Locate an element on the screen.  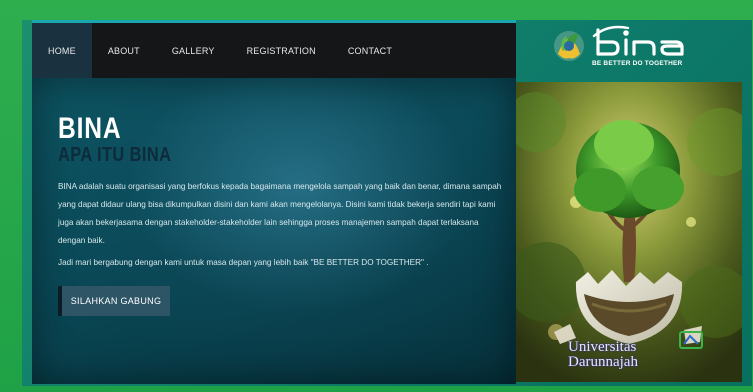
nav-registration: REGISTRATION is located at coordinates (281, 50).